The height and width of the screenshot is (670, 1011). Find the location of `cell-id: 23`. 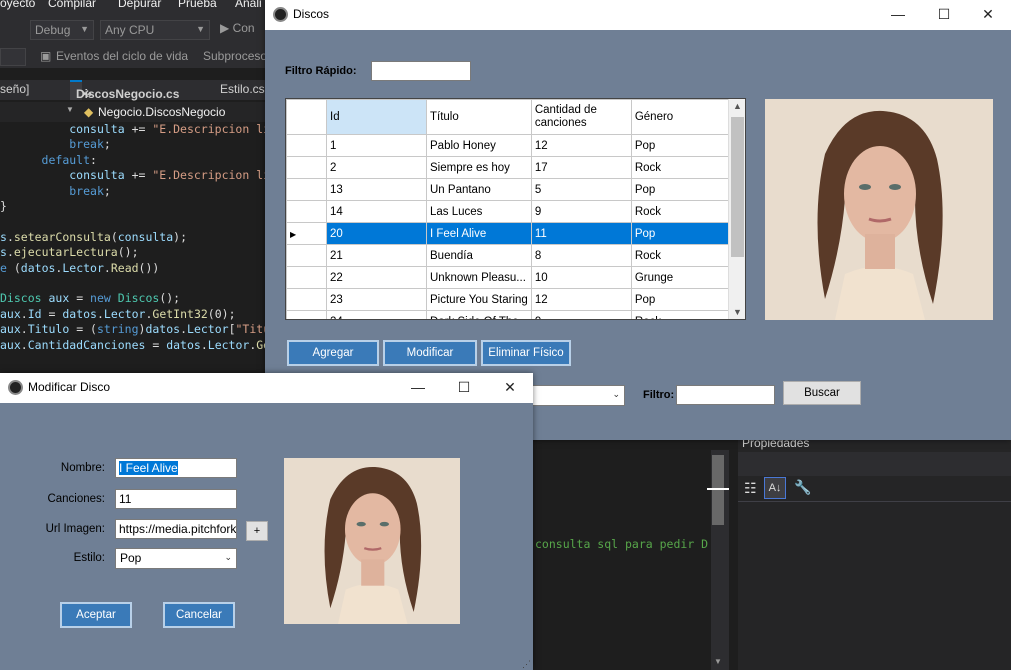

cell-id: 23 is located at coordinates (376, 299).